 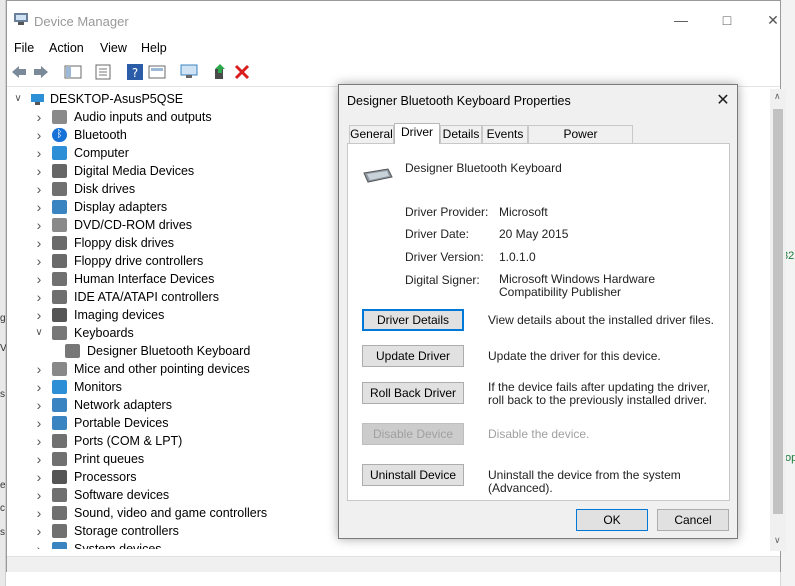 I want to click on tab-general: General, so click(x=371, y=134).